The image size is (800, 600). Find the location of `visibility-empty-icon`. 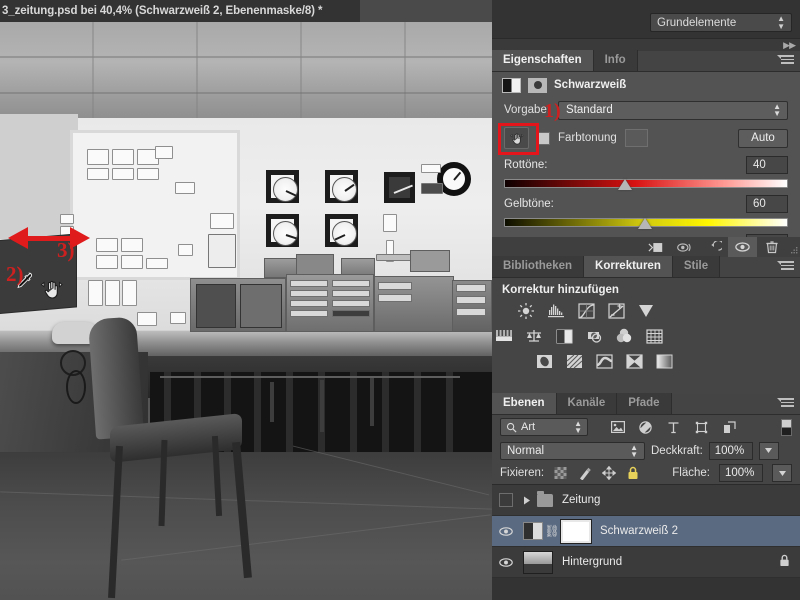

visibility-empty-icon is located at coordinates (505, 500).